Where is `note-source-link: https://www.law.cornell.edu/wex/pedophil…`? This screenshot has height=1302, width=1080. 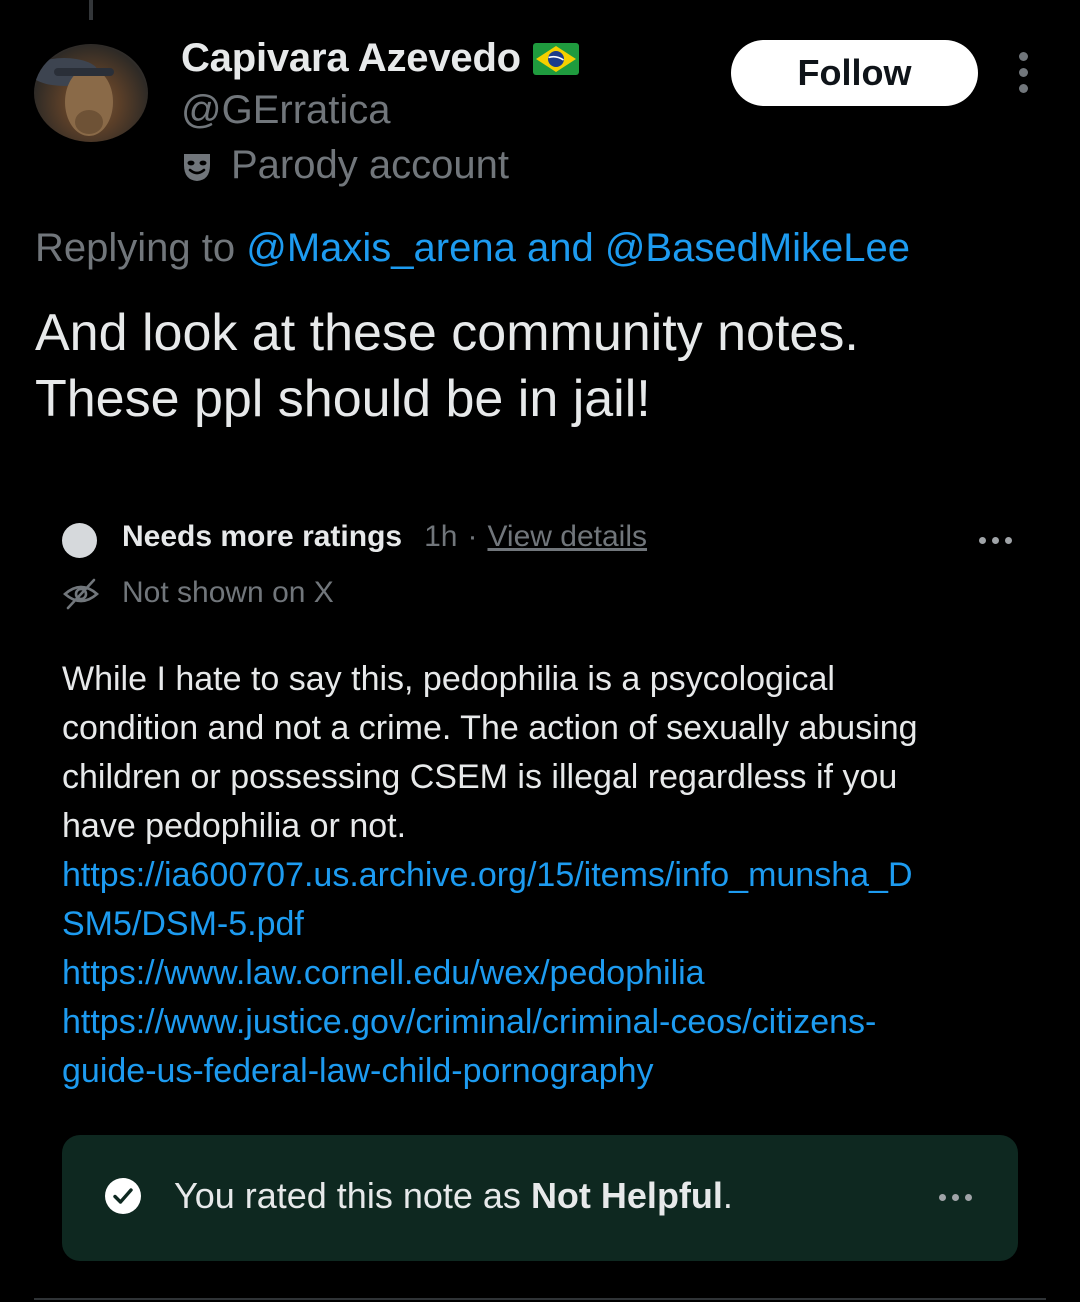
note-source-link: https://www.law.cornell.edu/wex/pedophil… is located at coordinates (552, 973).